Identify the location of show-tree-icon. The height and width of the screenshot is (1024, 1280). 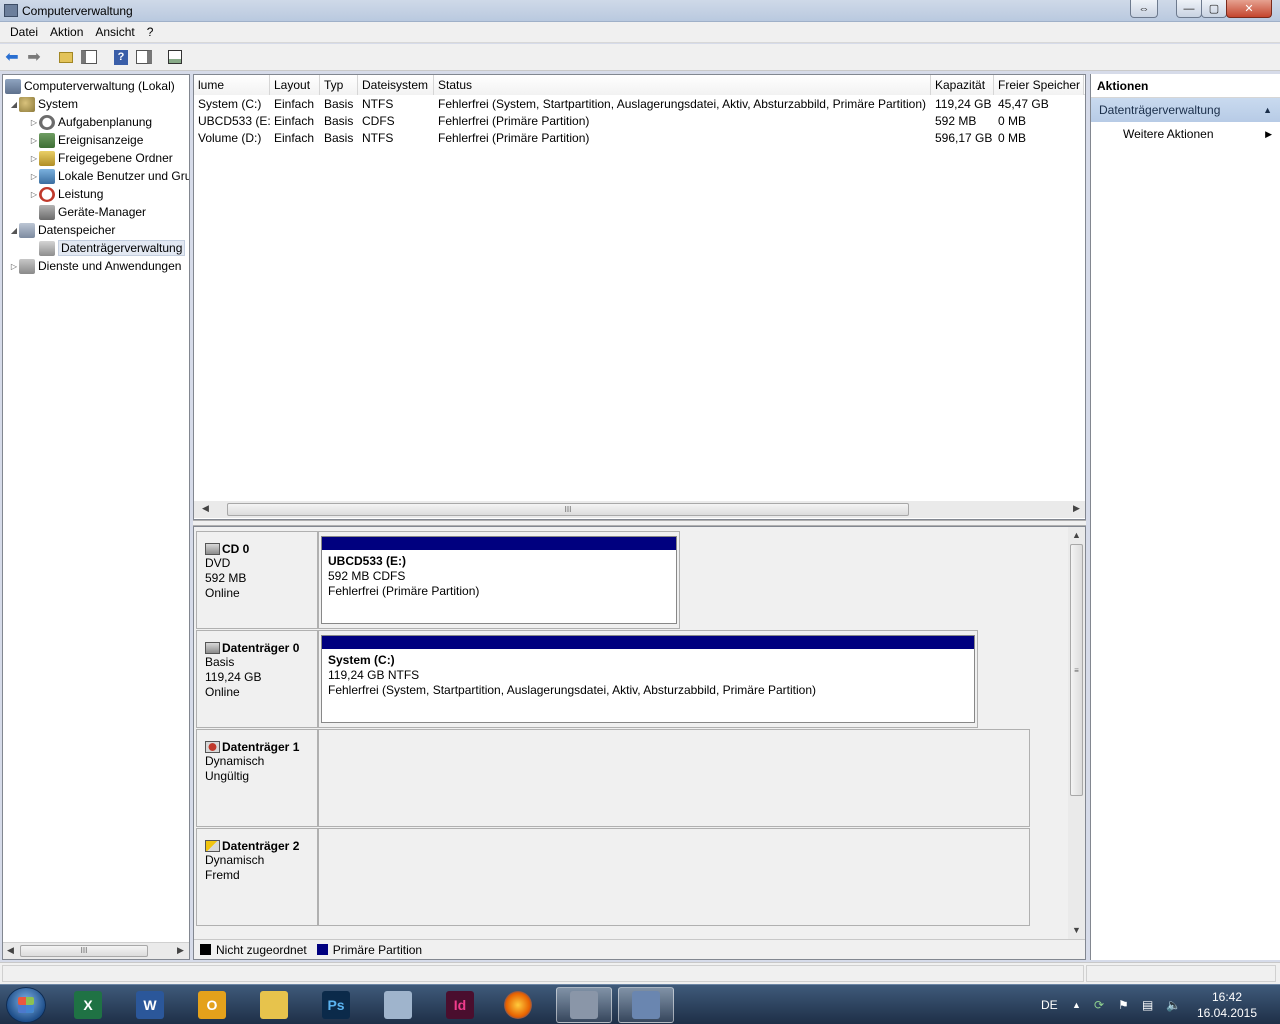
(89, 57).